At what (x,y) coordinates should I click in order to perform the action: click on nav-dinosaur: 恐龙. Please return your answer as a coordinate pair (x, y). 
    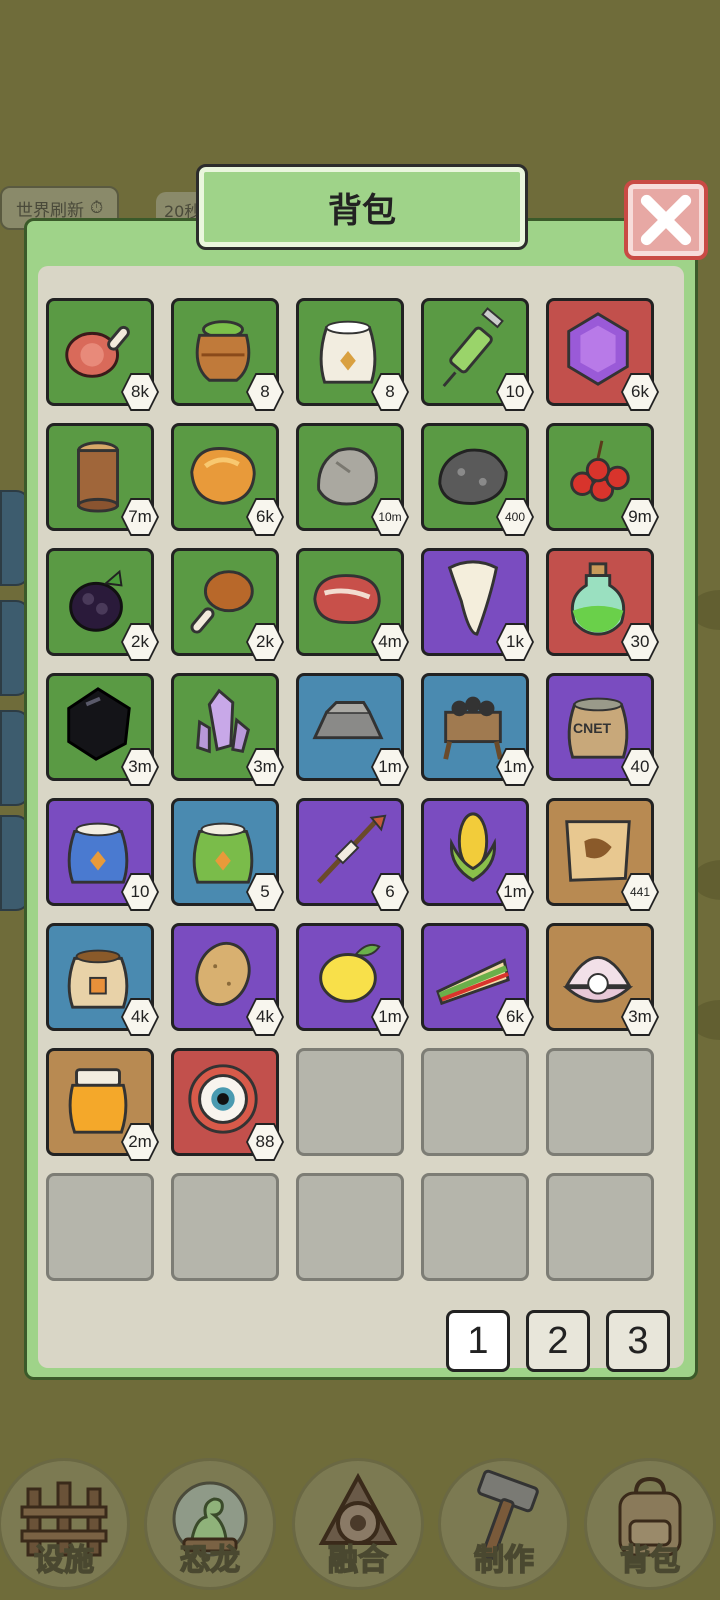
    Looking at the image, I should click on (210, 1524).